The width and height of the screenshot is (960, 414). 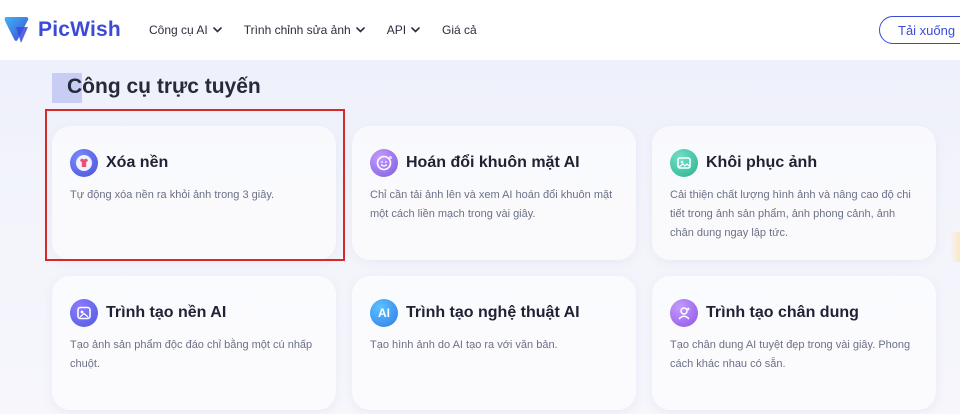 I want to click on section-title-block: Công cụ trực tuyến, so click(x=156, y=88).